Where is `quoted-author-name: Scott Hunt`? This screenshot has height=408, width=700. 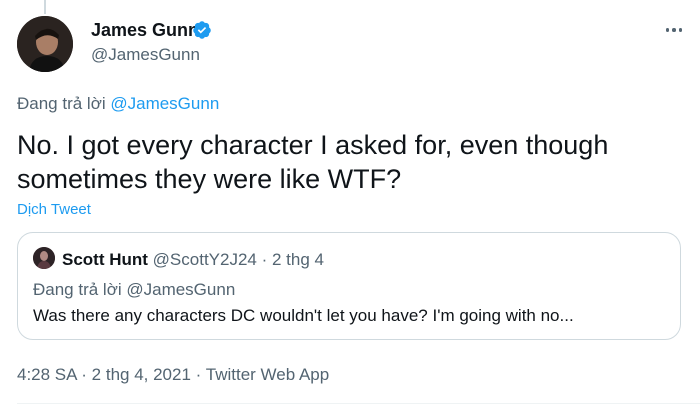 quoted-author-name: Scott Hunt is located at coordinates (105, 259).